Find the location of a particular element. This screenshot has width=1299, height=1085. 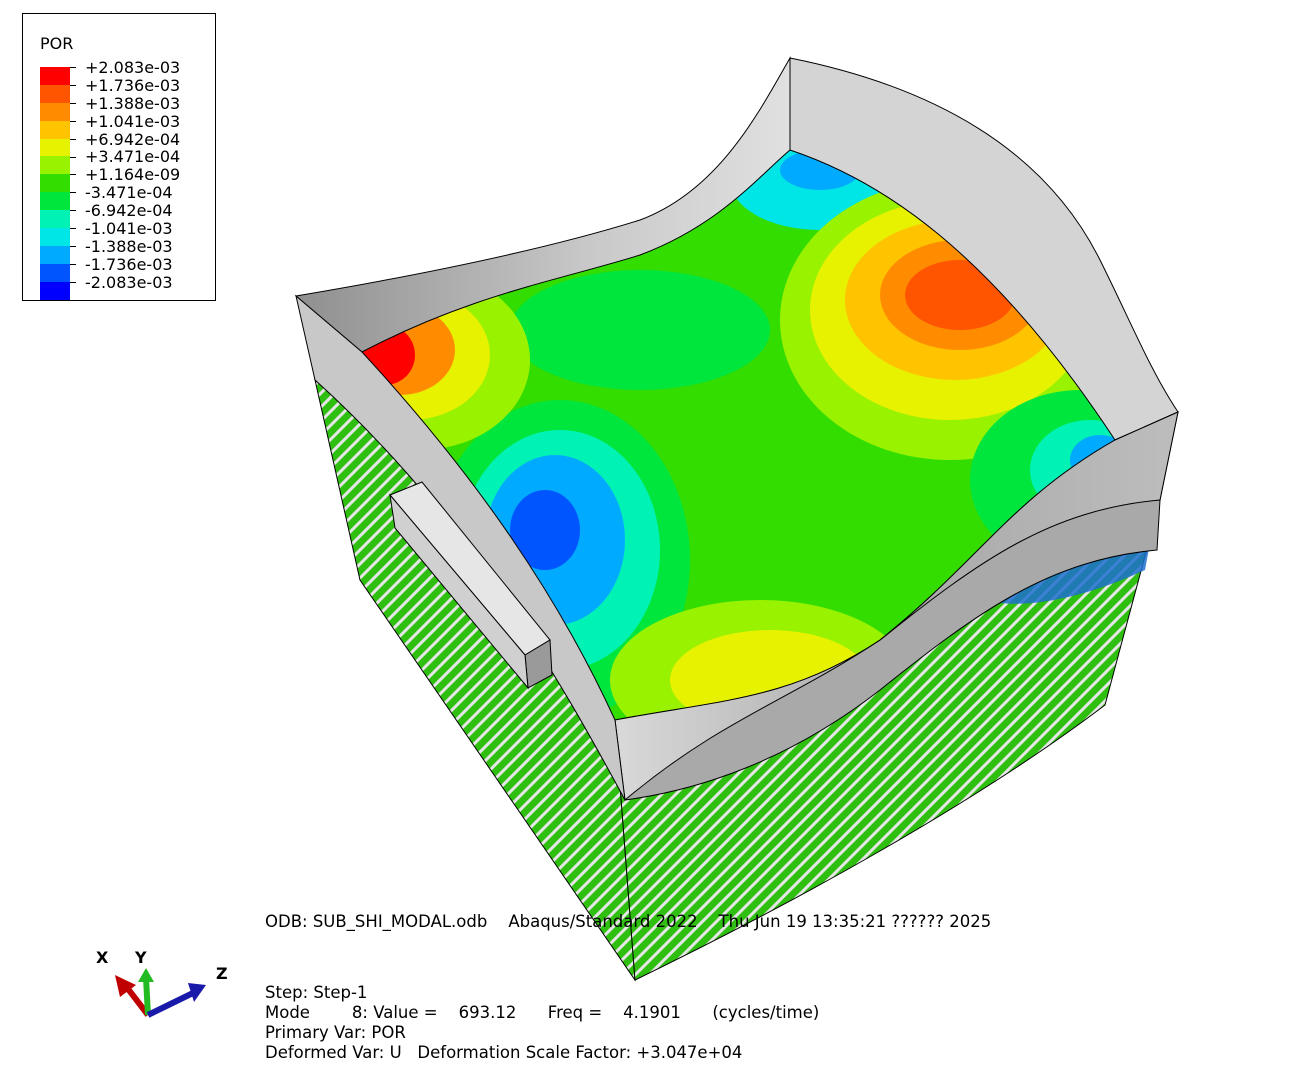

triad-y-label: Y is located at coordinates (141, 957).